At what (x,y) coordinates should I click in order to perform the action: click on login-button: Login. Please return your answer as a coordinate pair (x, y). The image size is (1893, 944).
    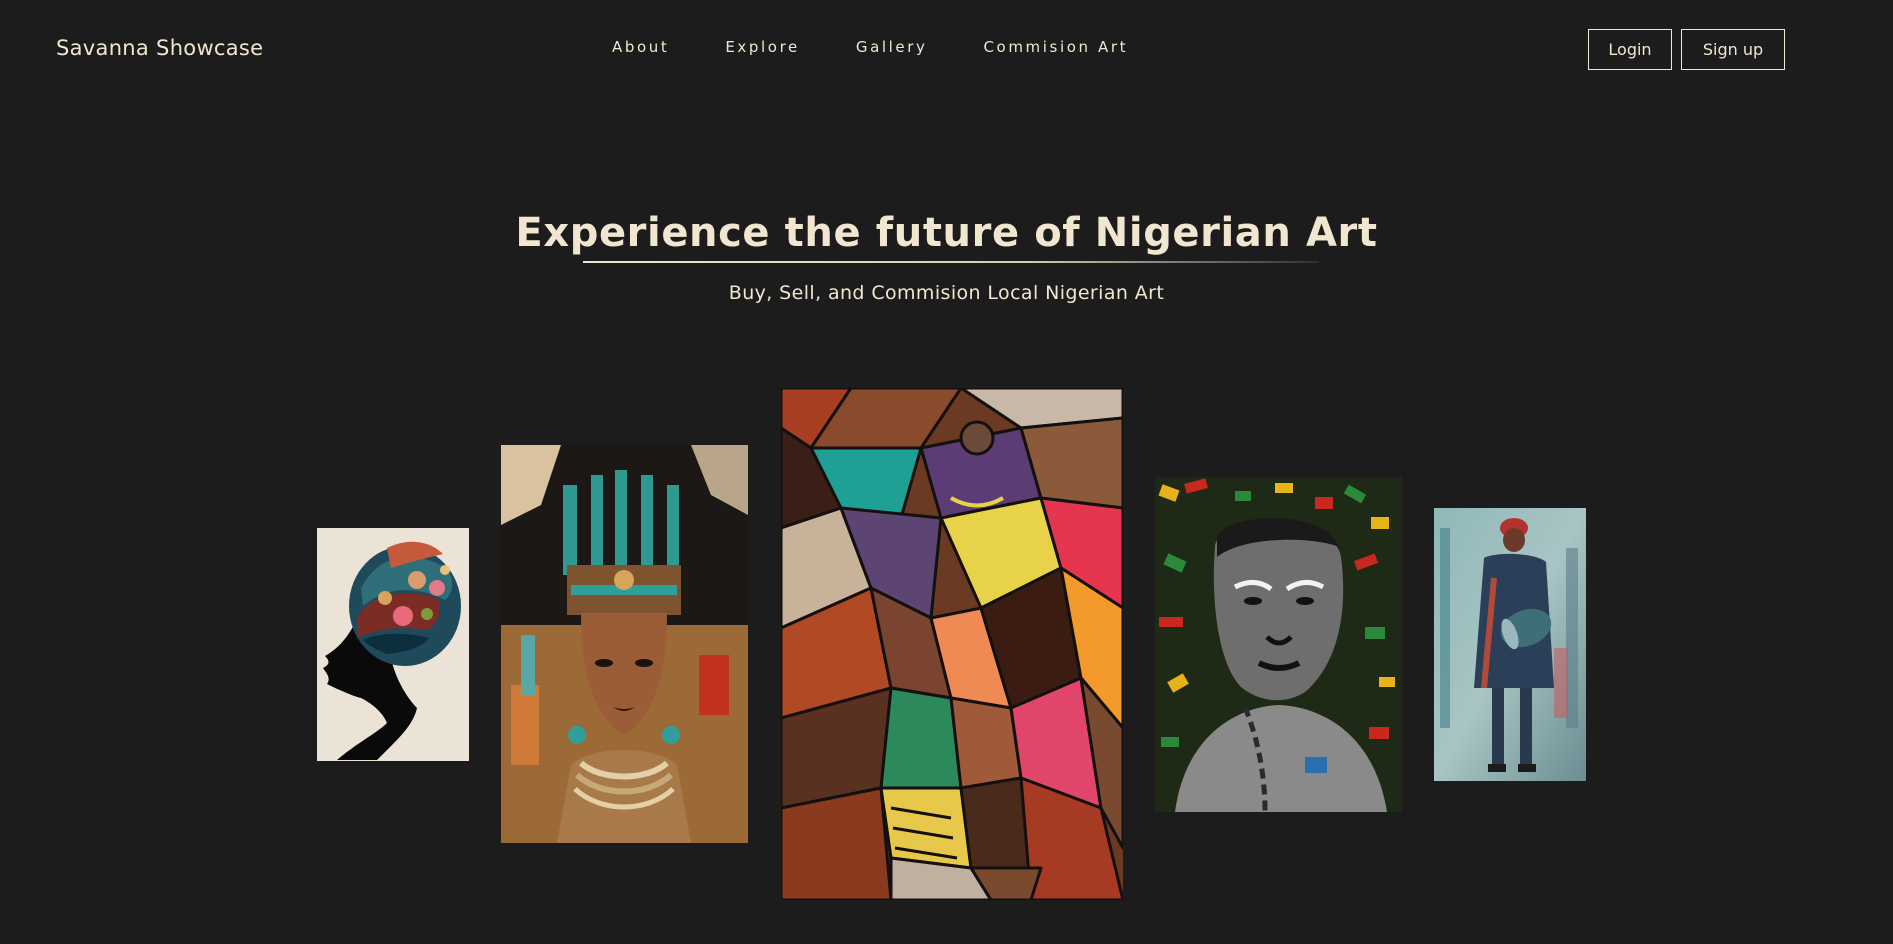
    Looking at the image, I should click on (1630, 49).